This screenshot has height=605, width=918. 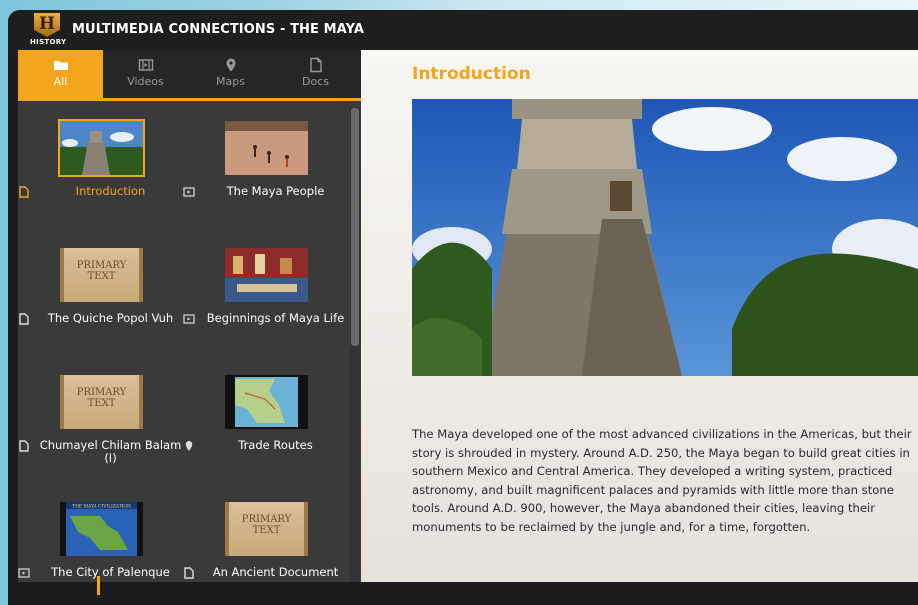 I want to click on tab-maps: Maps, so click(x=230, y=74).